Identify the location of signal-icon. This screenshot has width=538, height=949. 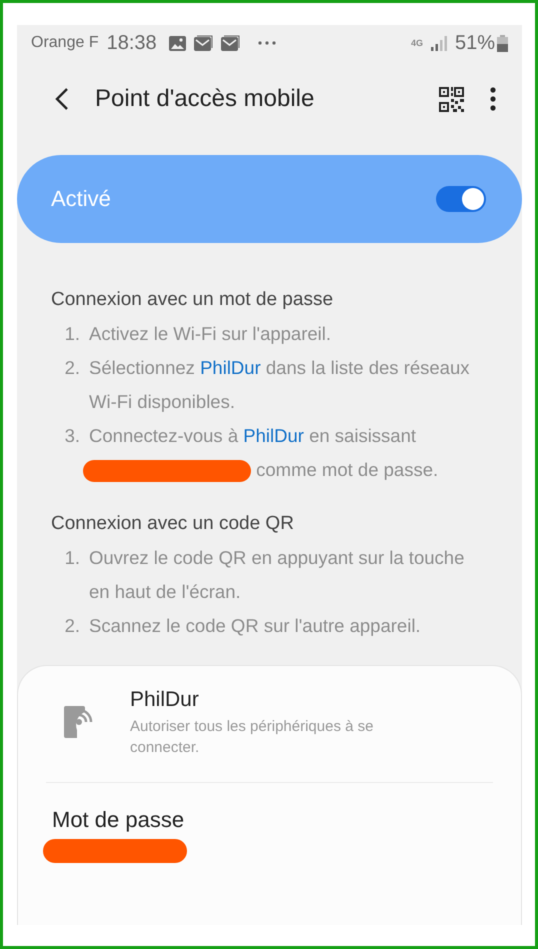
(438, 43).